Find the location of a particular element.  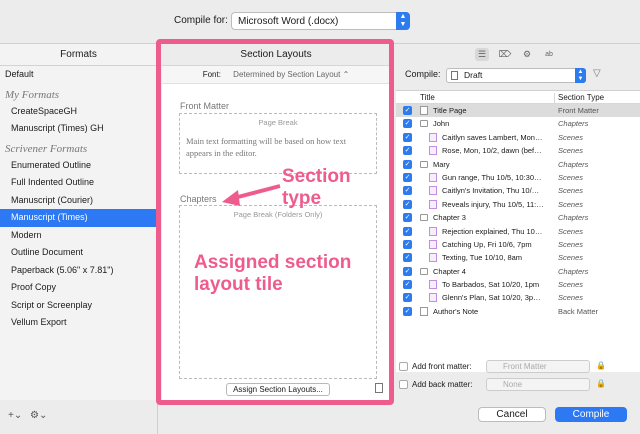

gear-icon: ⚙ is located at coordinates (527, 54).